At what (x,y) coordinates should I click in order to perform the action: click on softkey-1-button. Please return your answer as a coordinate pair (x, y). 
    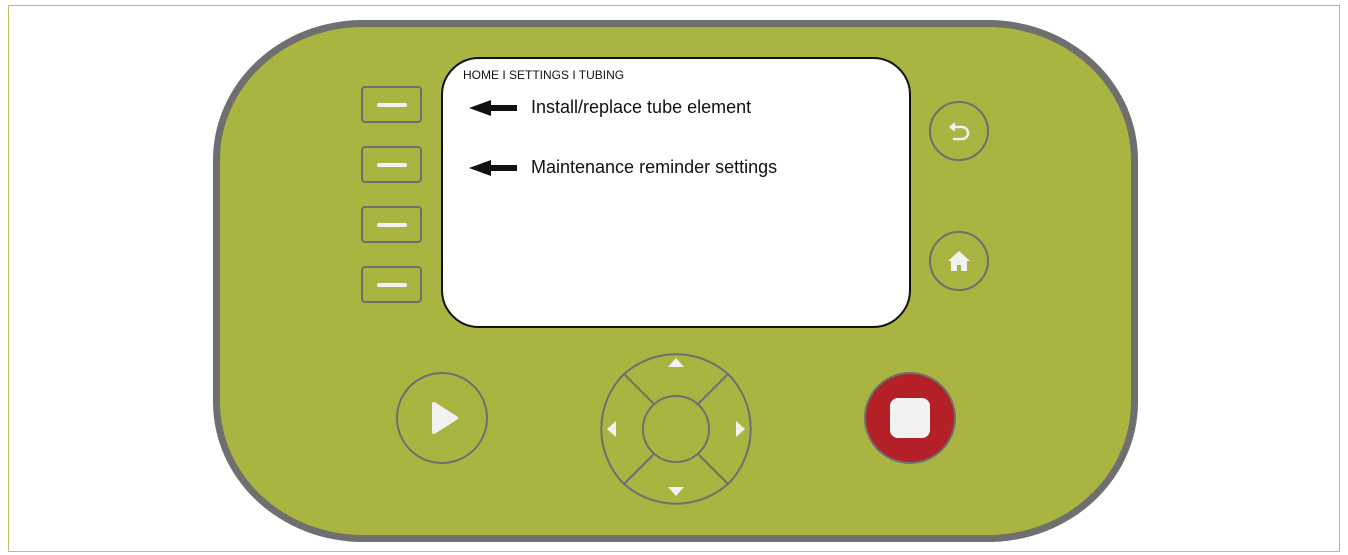
    Looking at the image, I should click on (391, 104).